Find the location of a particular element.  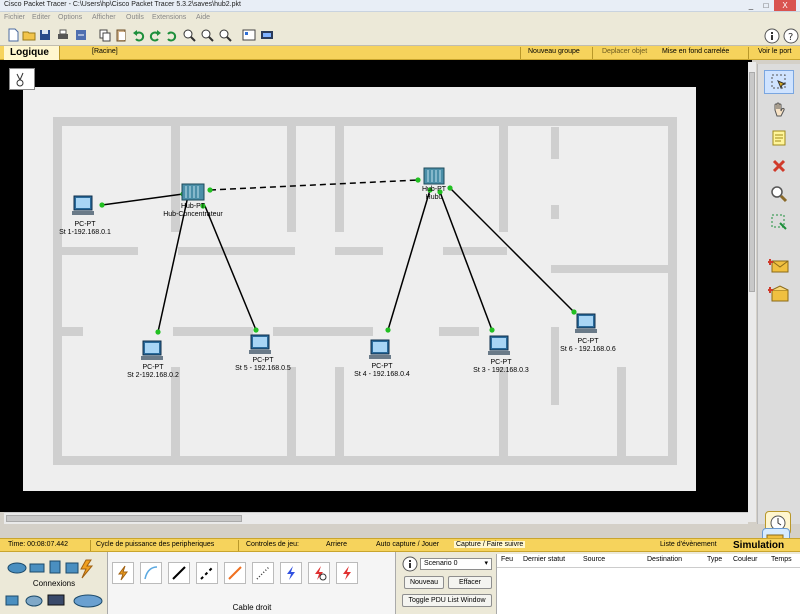

straight-through-cable-icon is located at coordinates (179, 573).